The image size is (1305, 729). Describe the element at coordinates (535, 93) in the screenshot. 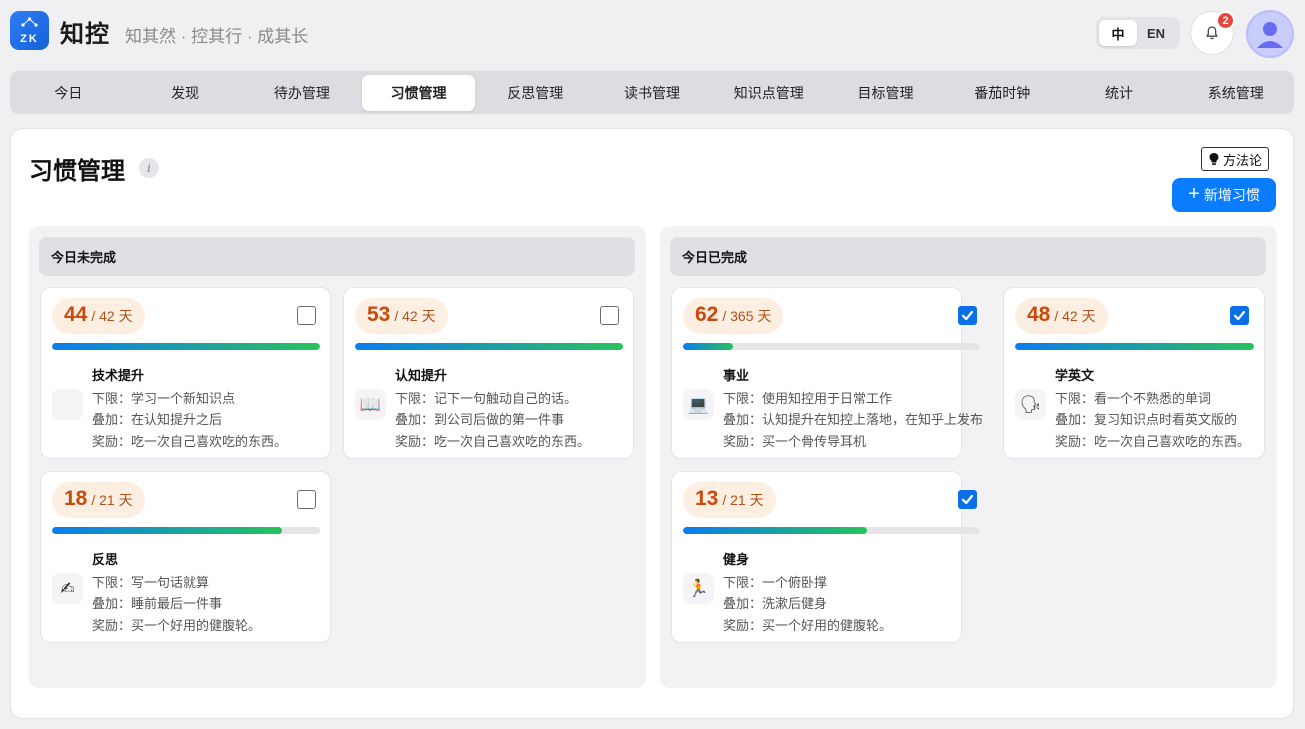

I see `nav-reflection: 反思管理` at that location.